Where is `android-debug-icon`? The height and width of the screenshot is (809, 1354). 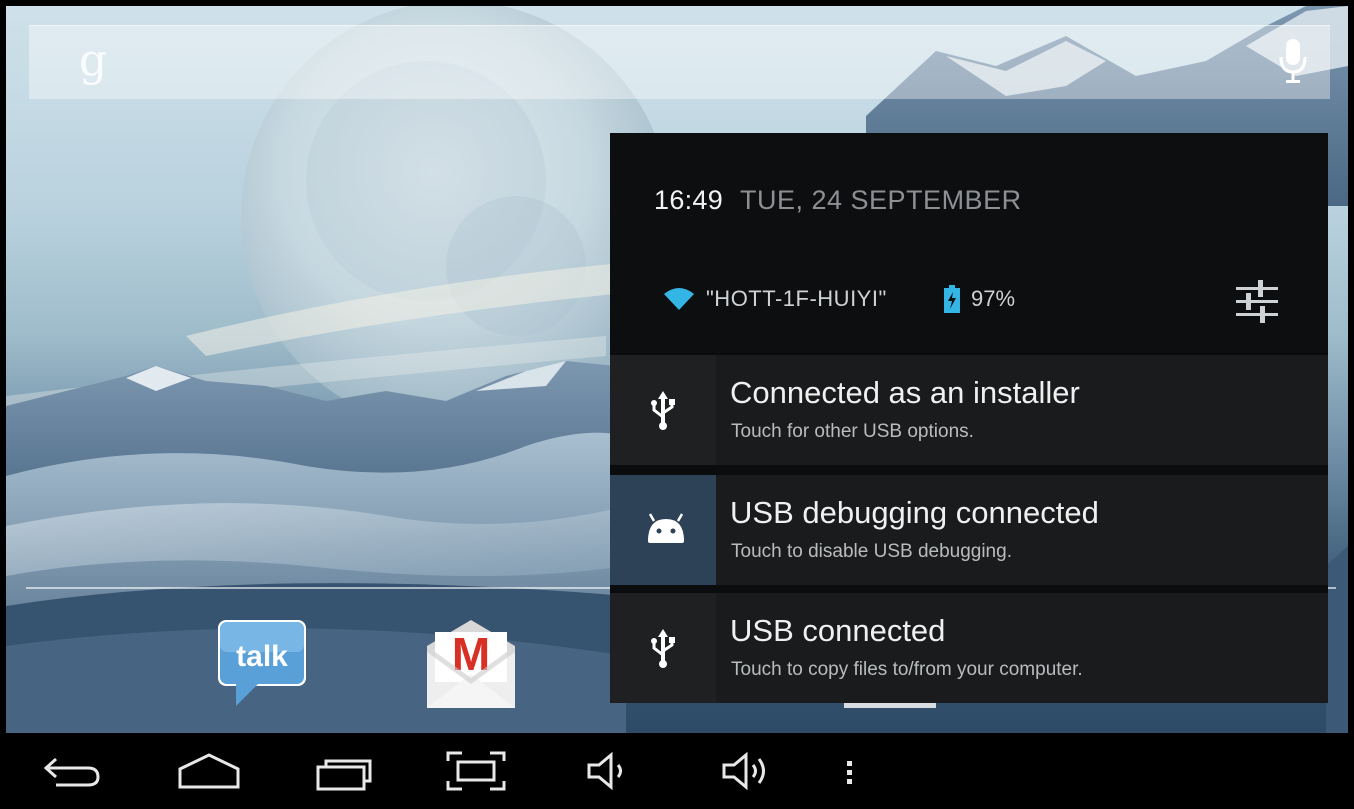
android-debug-icon is located at coordinates (666, 528).